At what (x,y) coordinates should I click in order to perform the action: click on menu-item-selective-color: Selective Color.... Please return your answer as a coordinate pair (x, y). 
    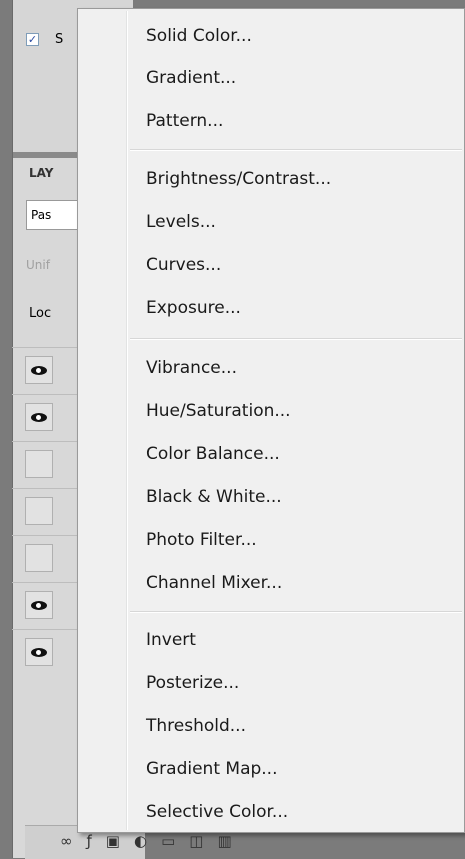
    Looking at the image, I should click on (217, 812).